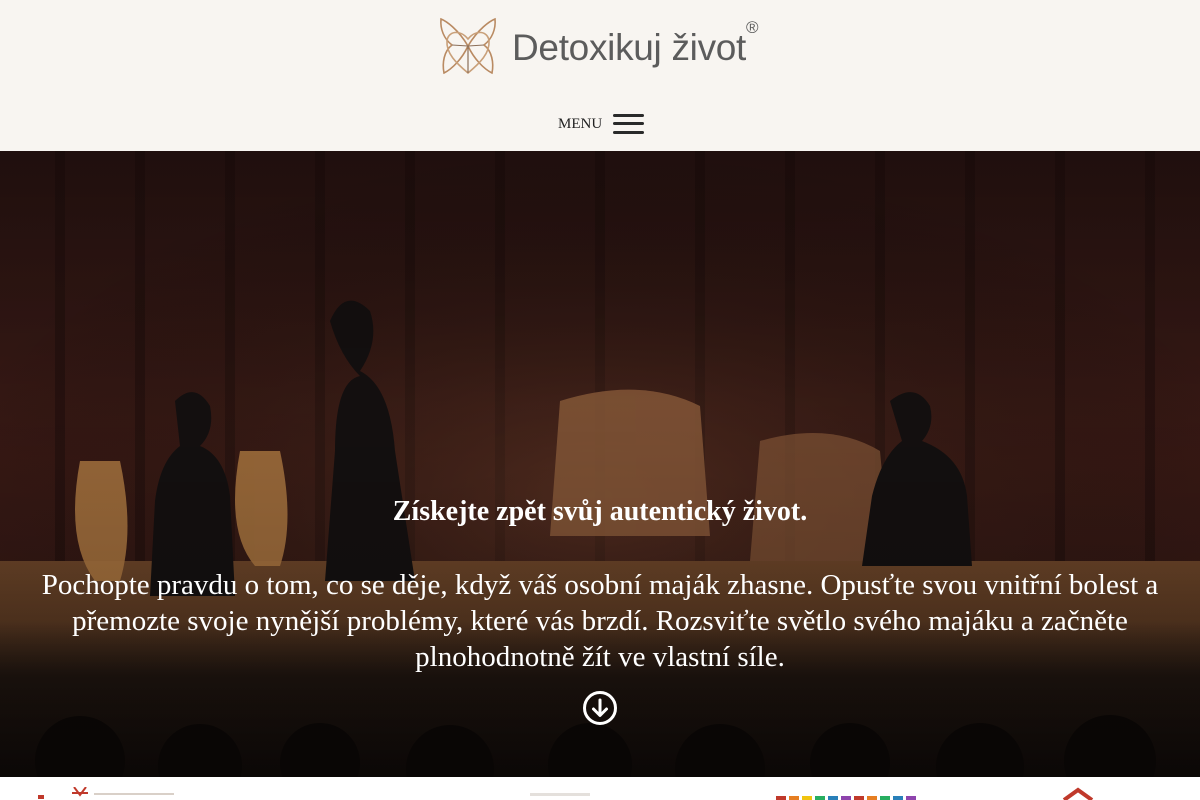 The image size is (1200, 800). Describe the element at coordinates (580, 123) in the screenshot. I see `menu-label: MENU` at that location.